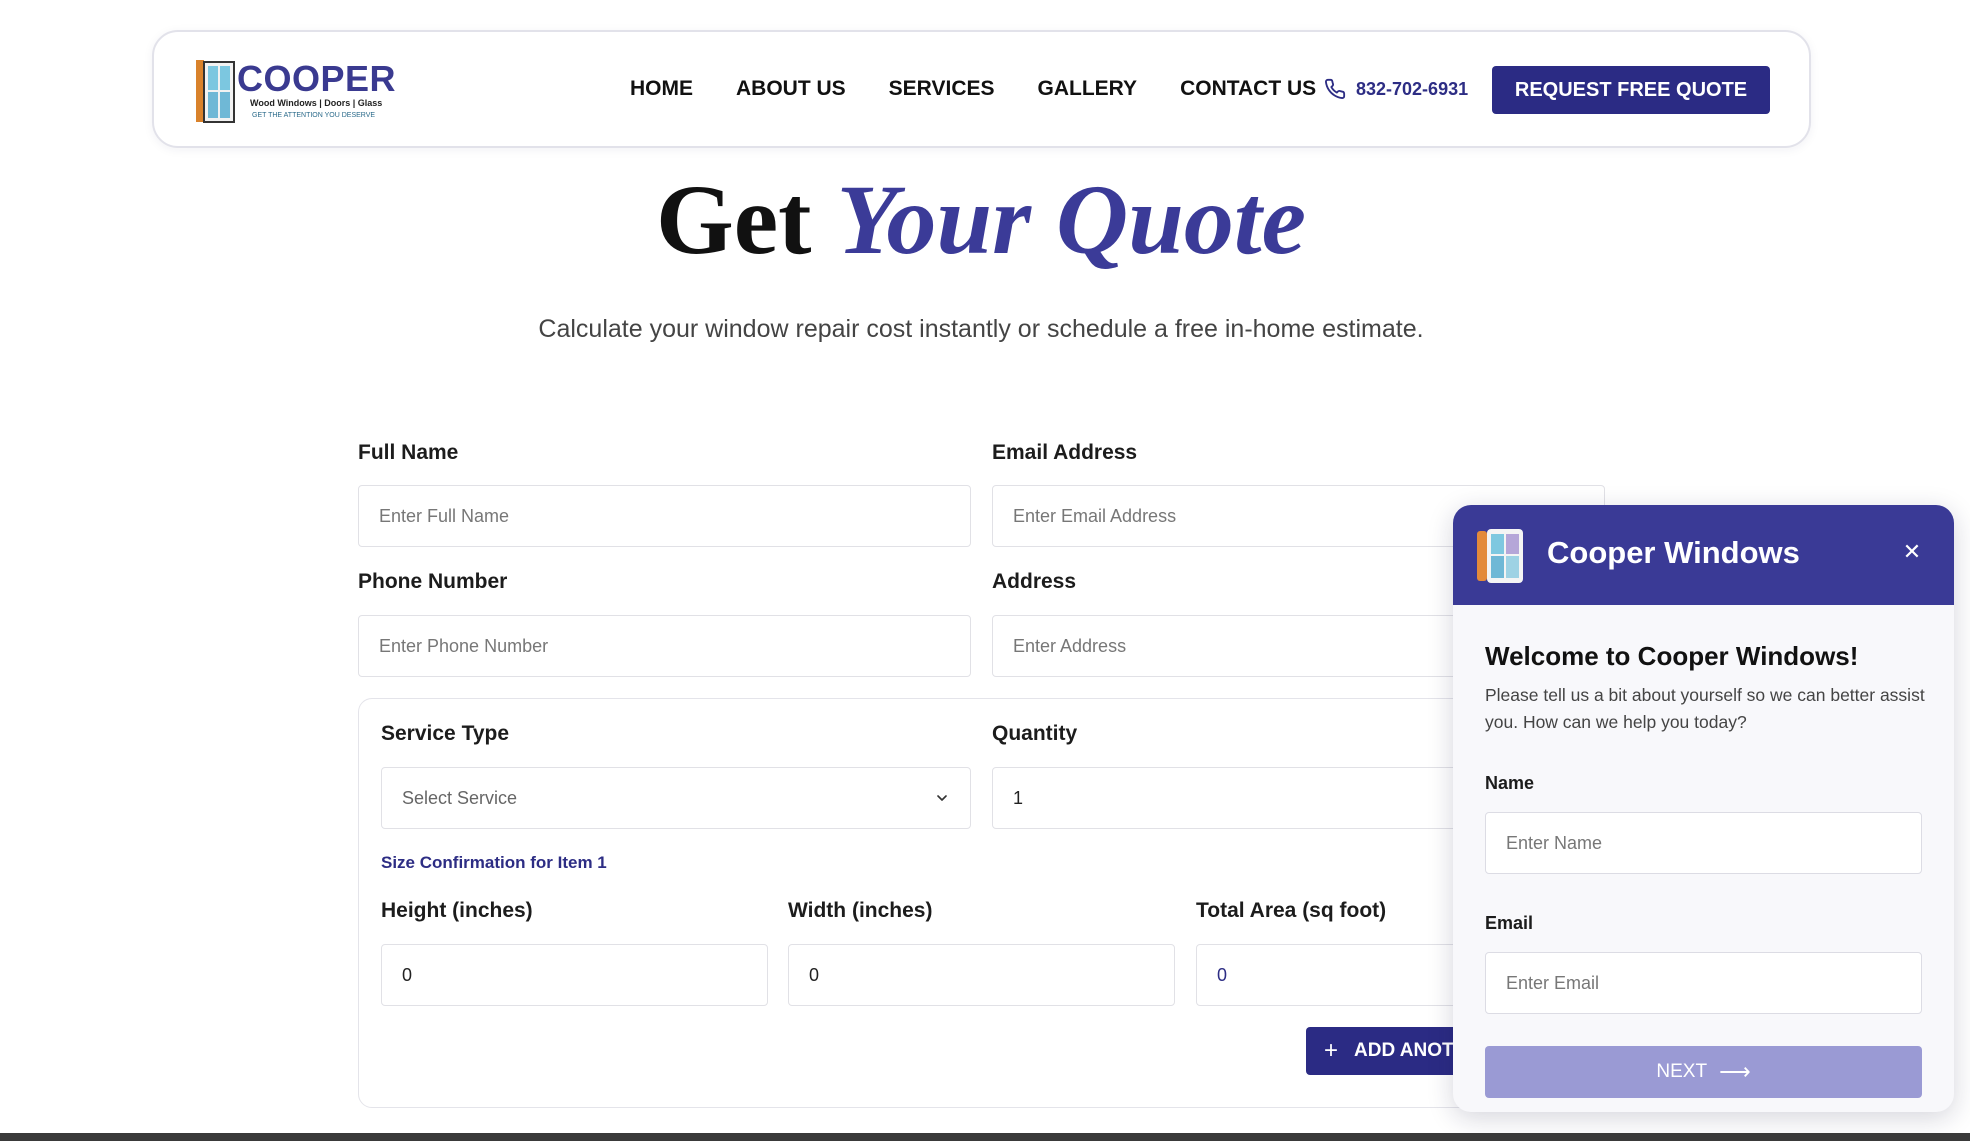 The width and height of the screenshot is (1970, 1141). What do you see at coordinates (664, 516) in the screenshot?
I see `full-name-input` at bounding box center [664, 516].